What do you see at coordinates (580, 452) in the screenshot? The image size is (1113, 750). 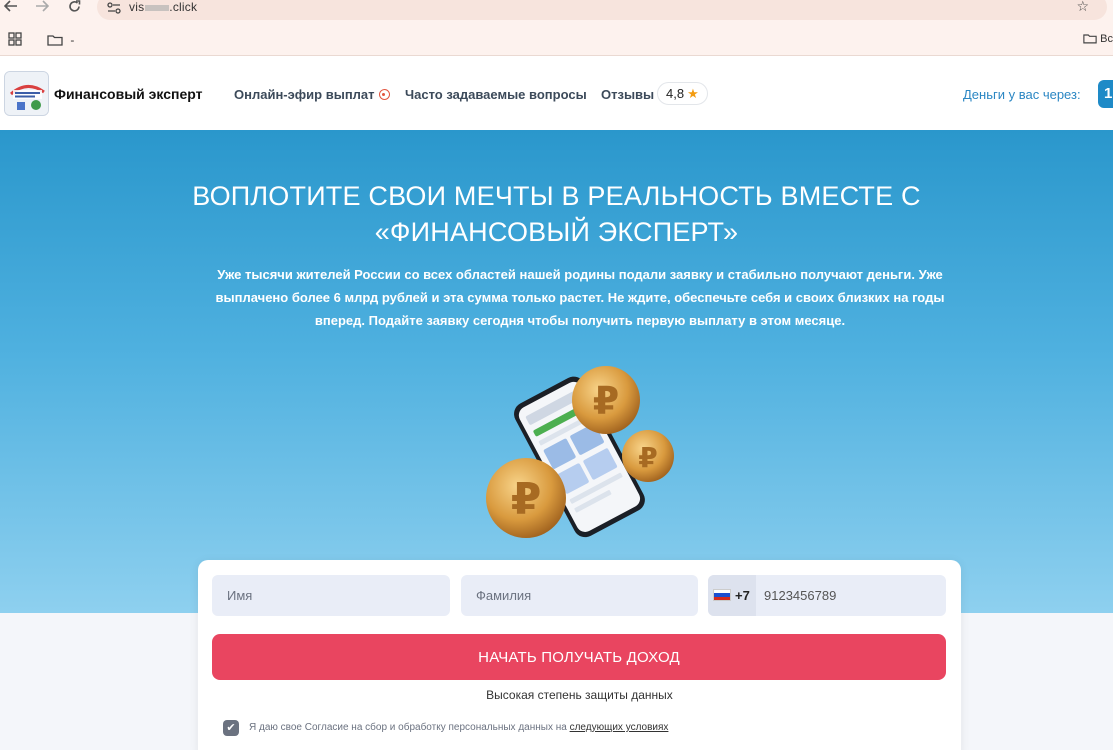 I see `phone-coins-illustration: ₽ ₽ ₽` at bounding box center [580, 452].